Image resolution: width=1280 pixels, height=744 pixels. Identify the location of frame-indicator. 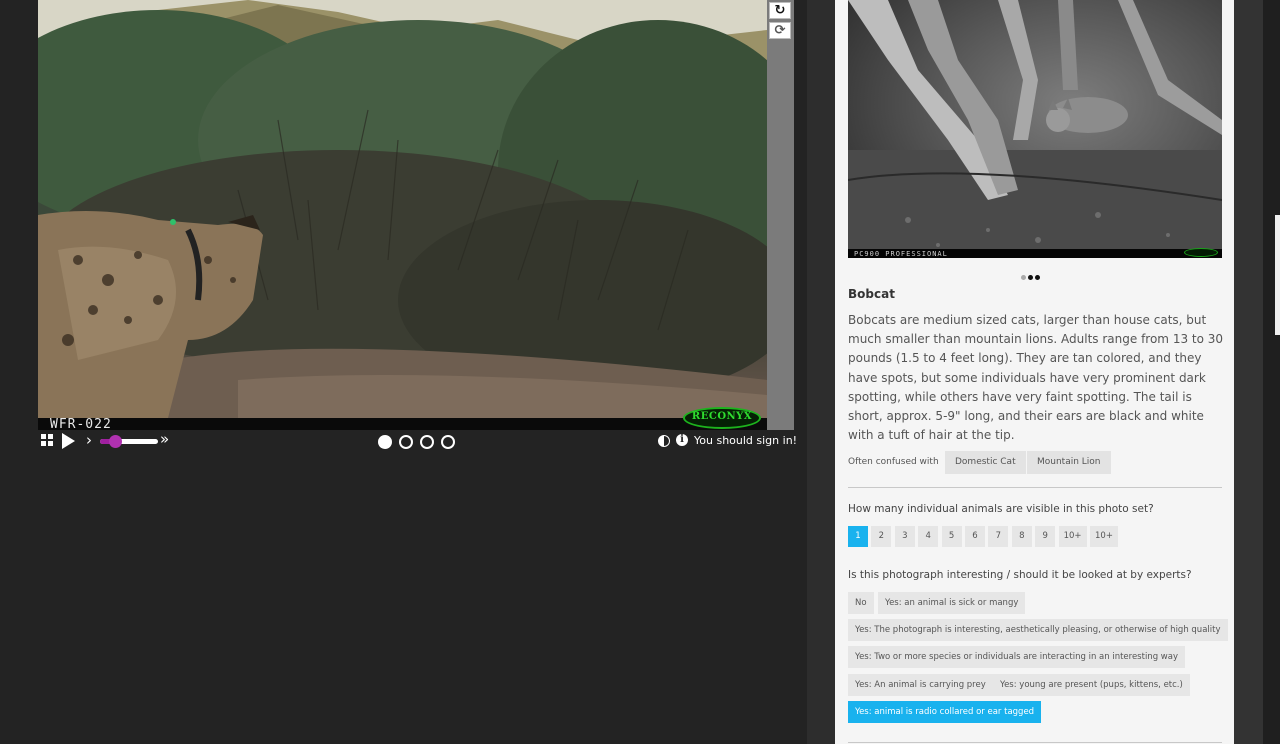
(420, 443).